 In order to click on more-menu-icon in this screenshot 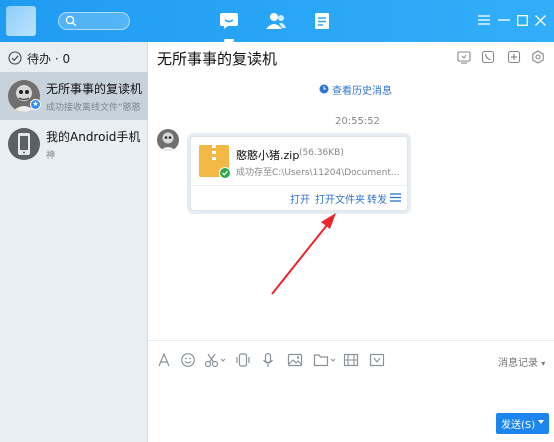, I will do `click(395, 197)`.